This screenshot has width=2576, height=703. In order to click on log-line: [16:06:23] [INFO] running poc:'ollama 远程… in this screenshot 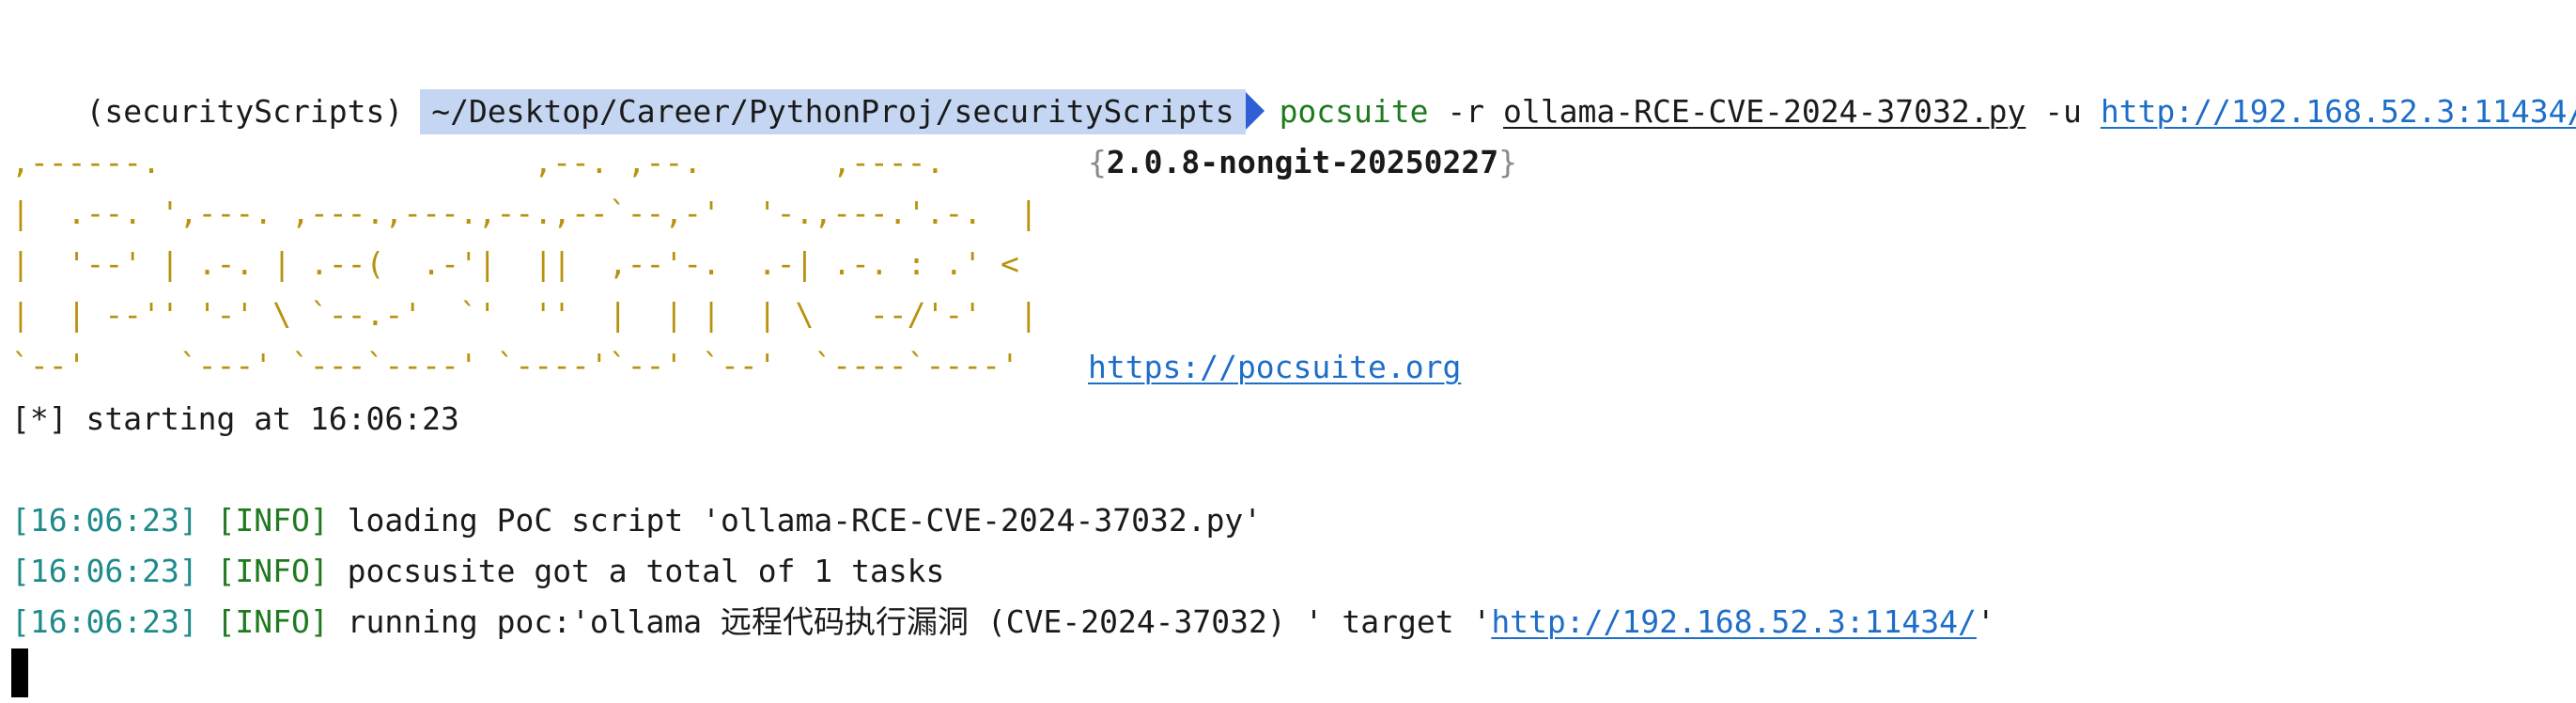, I will do `click(1003, 622)`.